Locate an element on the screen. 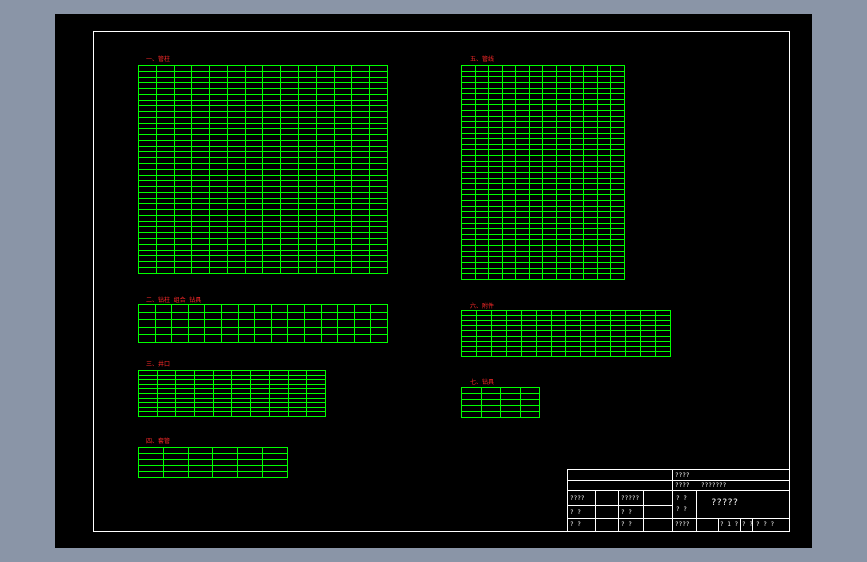  pipe-table is located at coordinates (263, 169).